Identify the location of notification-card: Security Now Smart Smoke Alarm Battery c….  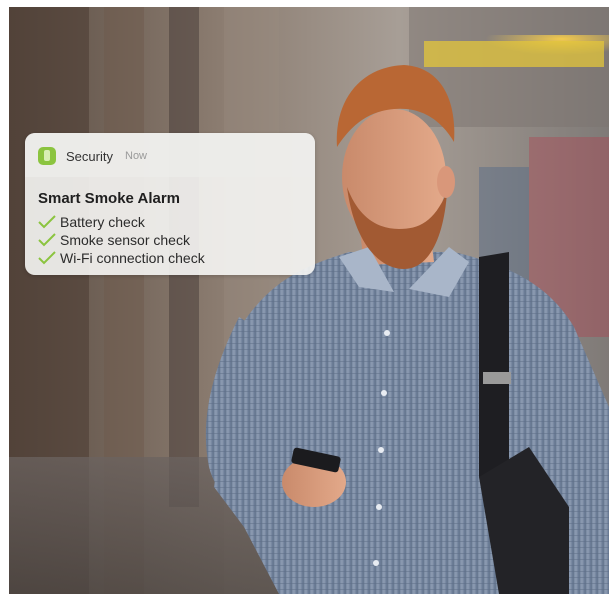
(170, 204).